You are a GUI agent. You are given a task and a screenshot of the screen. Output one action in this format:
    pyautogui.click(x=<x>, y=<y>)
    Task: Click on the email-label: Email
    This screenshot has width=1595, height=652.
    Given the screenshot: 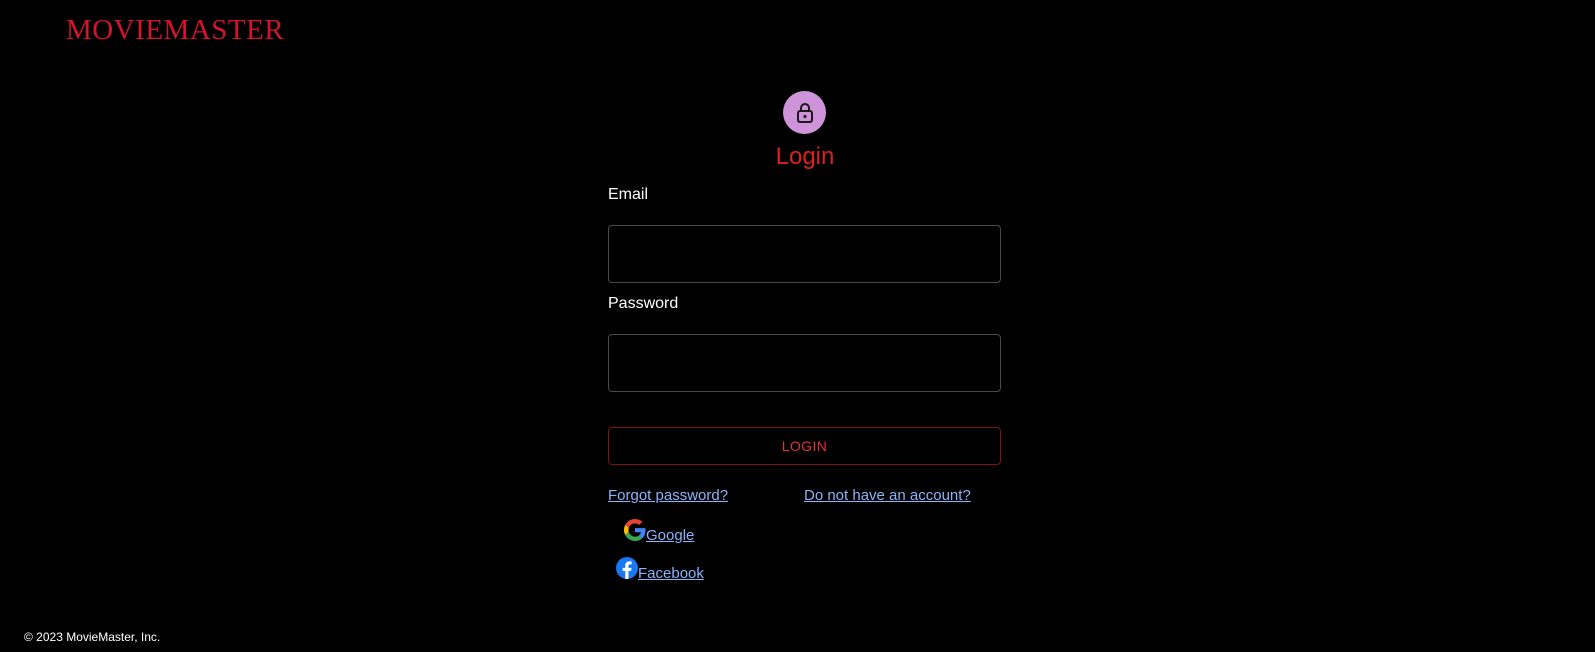 What is the action you would take?
    pyautogui.click(x=628, y=194)
    